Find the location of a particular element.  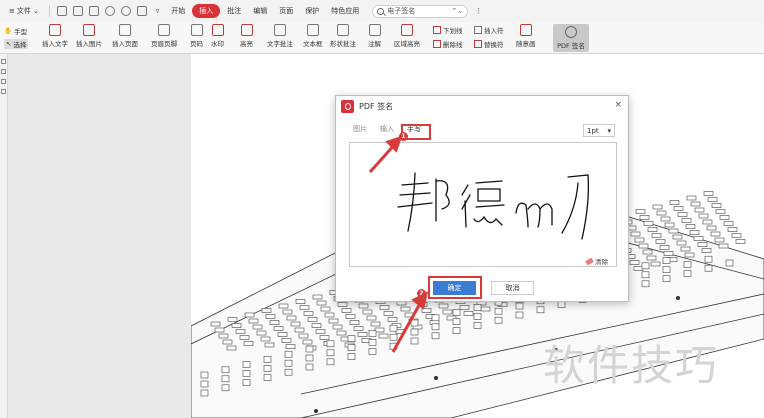

pdf-sign-button: PDF 签名 is located at coordinates (571, 38).